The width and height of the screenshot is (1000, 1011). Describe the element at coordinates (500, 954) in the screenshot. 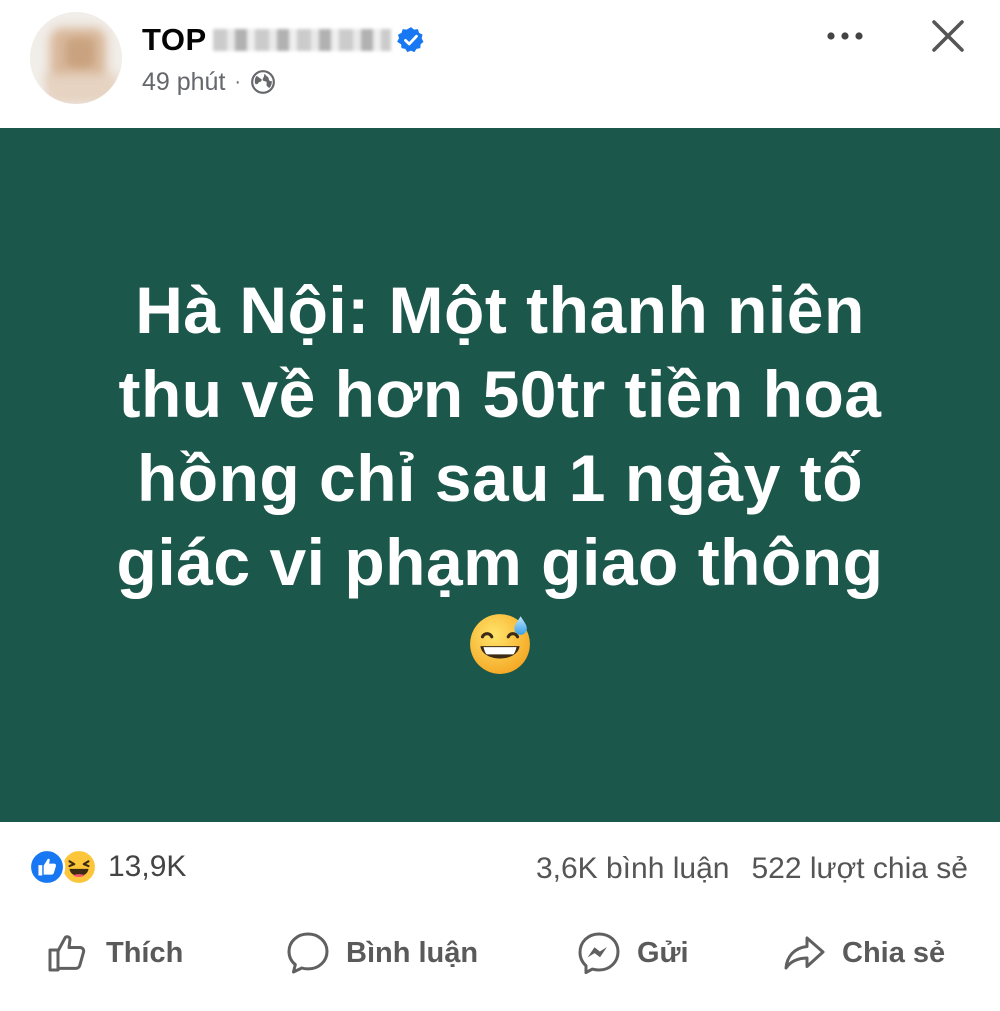

I see `post-actions: Thích Bình luận Gửi Chia sẻ` at that location.